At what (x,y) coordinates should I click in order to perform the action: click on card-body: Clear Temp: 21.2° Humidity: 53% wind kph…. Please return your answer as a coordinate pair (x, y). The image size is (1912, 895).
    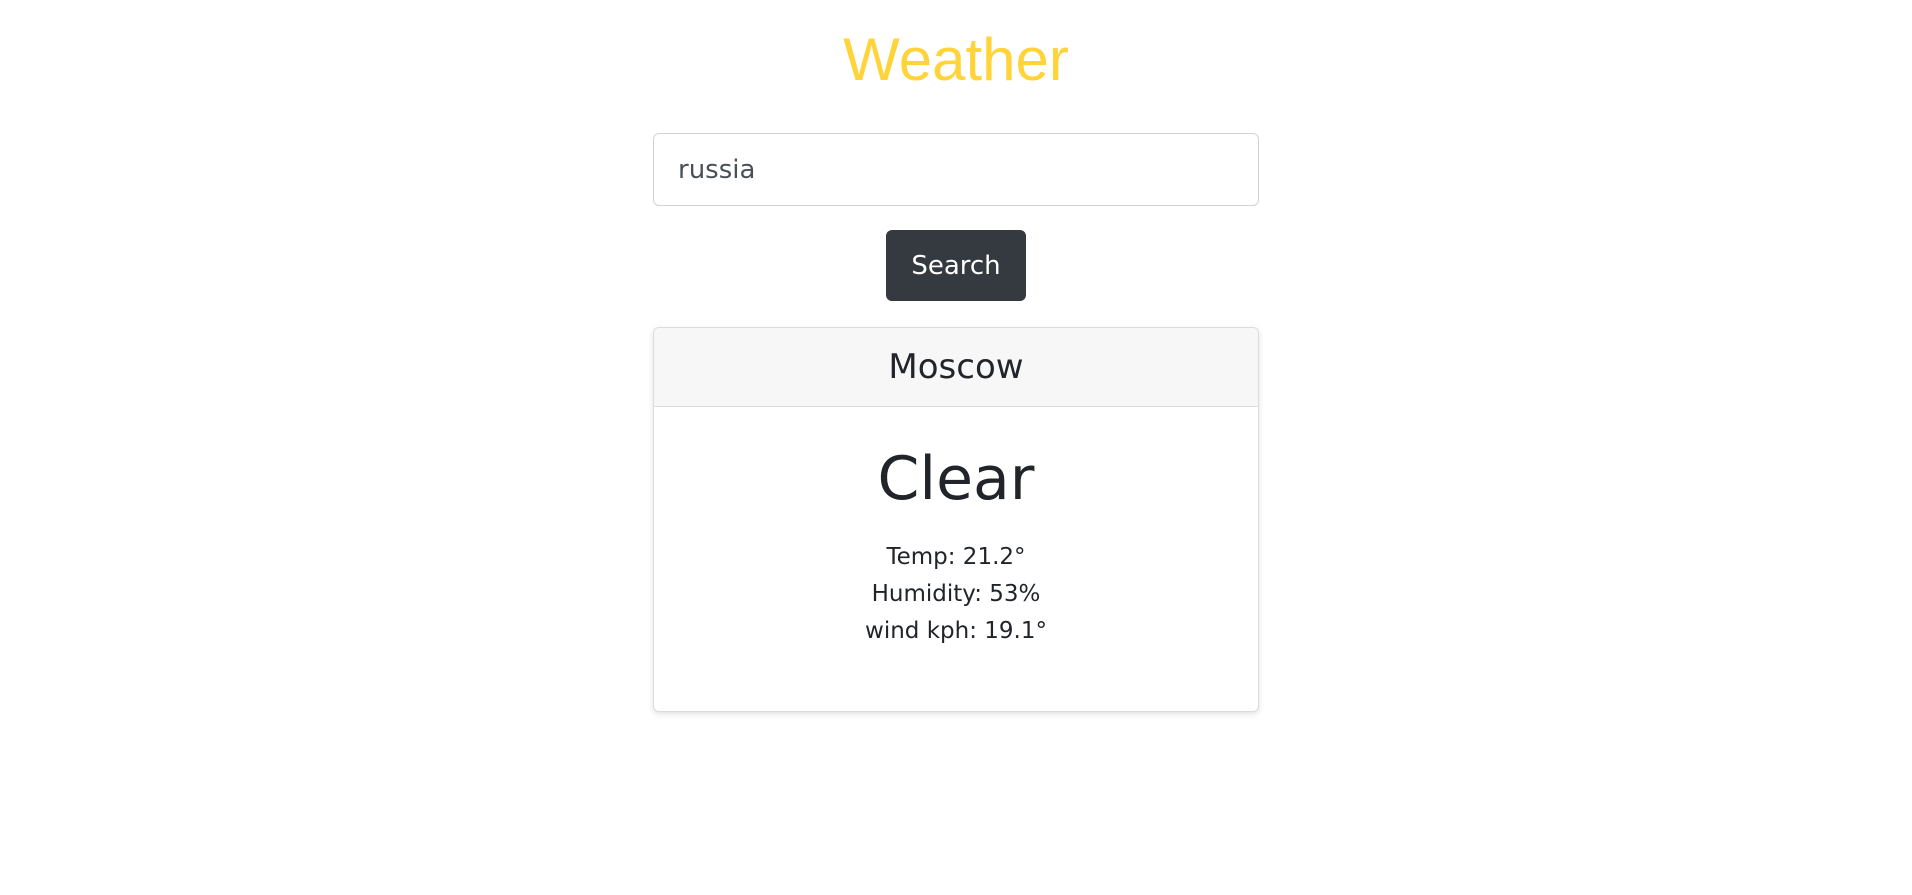
    Looking at the image, I should click on (956, 528).